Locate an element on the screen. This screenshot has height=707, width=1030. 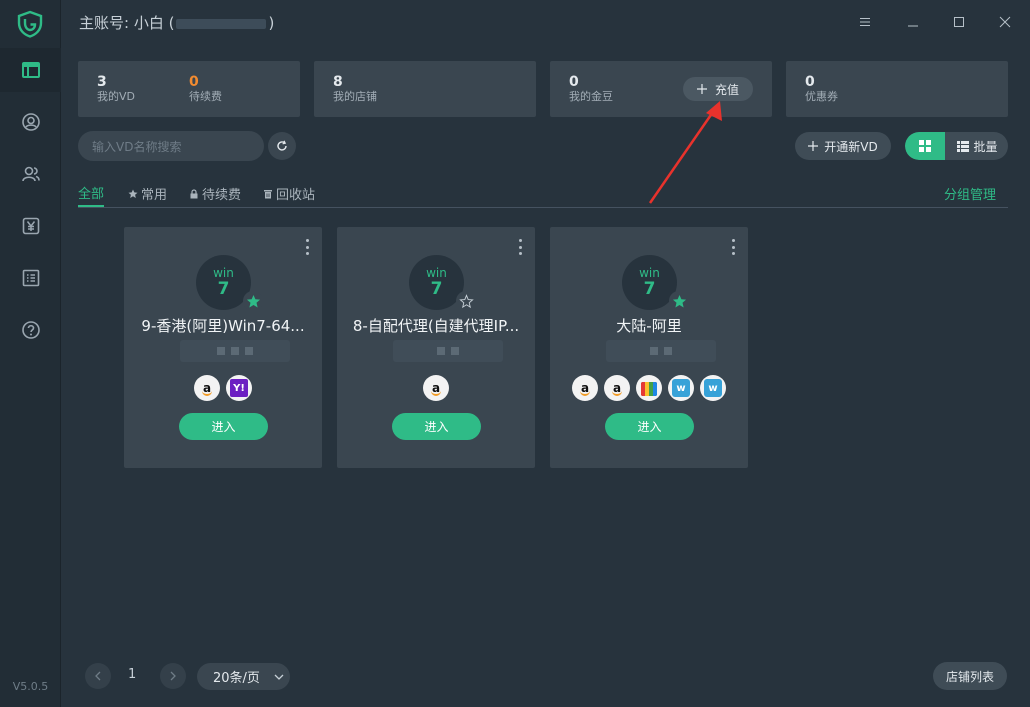
vd-card: win 7 9-香港(阿里)Win7-64... a Y! 进入 is located at coordinates (223, 347).